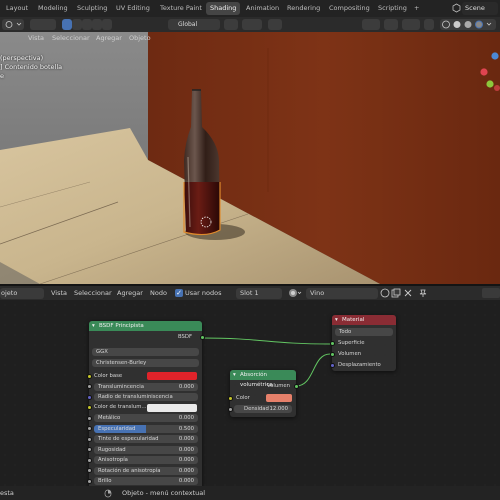  What do you see at coordinates (93, 293) in the screenshot?
I see `ne-menu-seleccionar: Seleccionar` at bounding box center [93, 293].